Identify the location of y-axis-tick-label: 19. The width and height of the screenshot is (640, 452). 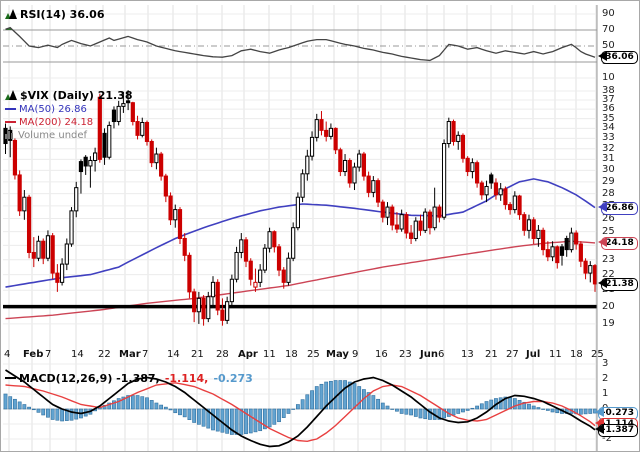
(608, 323).